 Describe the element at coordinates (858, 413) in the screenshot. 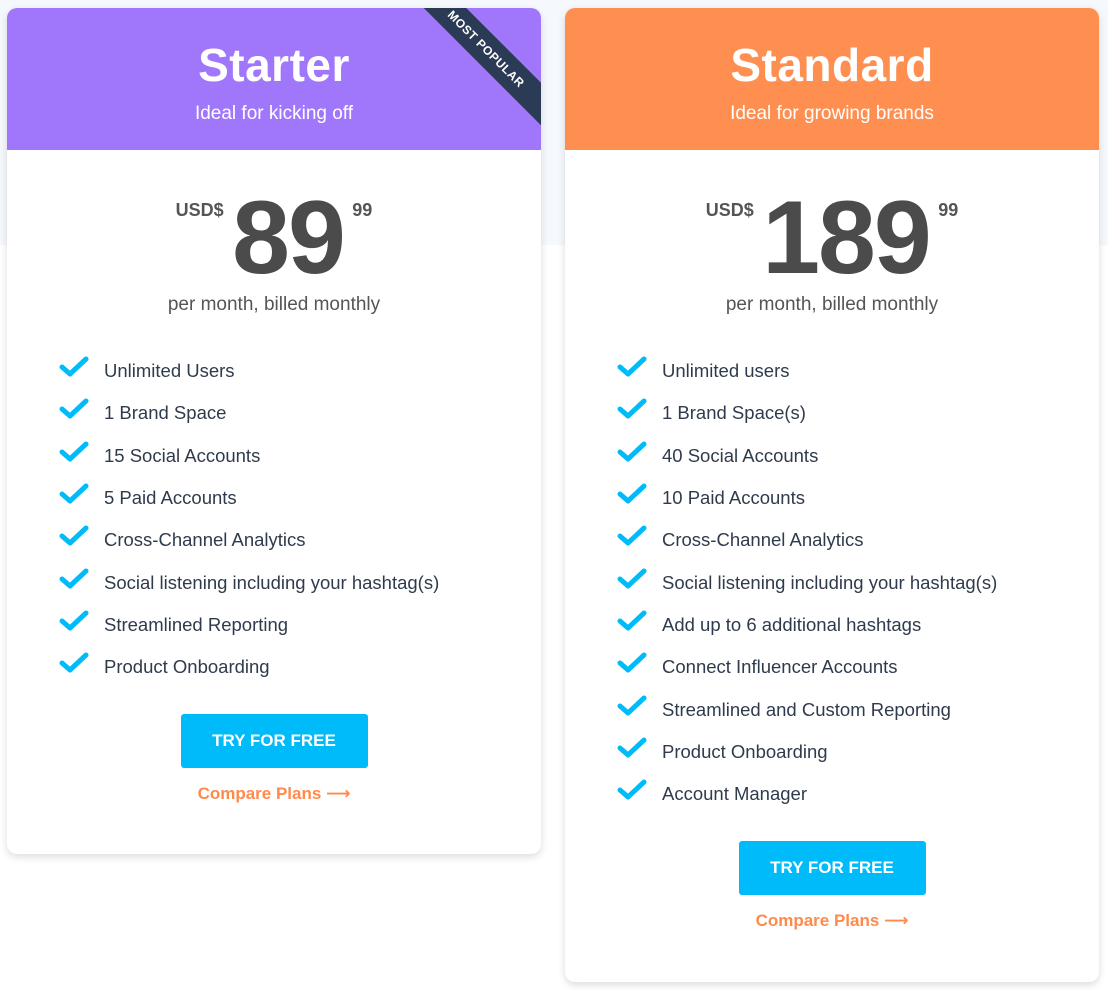

I see `feature-item: 1 Brand Space(s)` at that location.